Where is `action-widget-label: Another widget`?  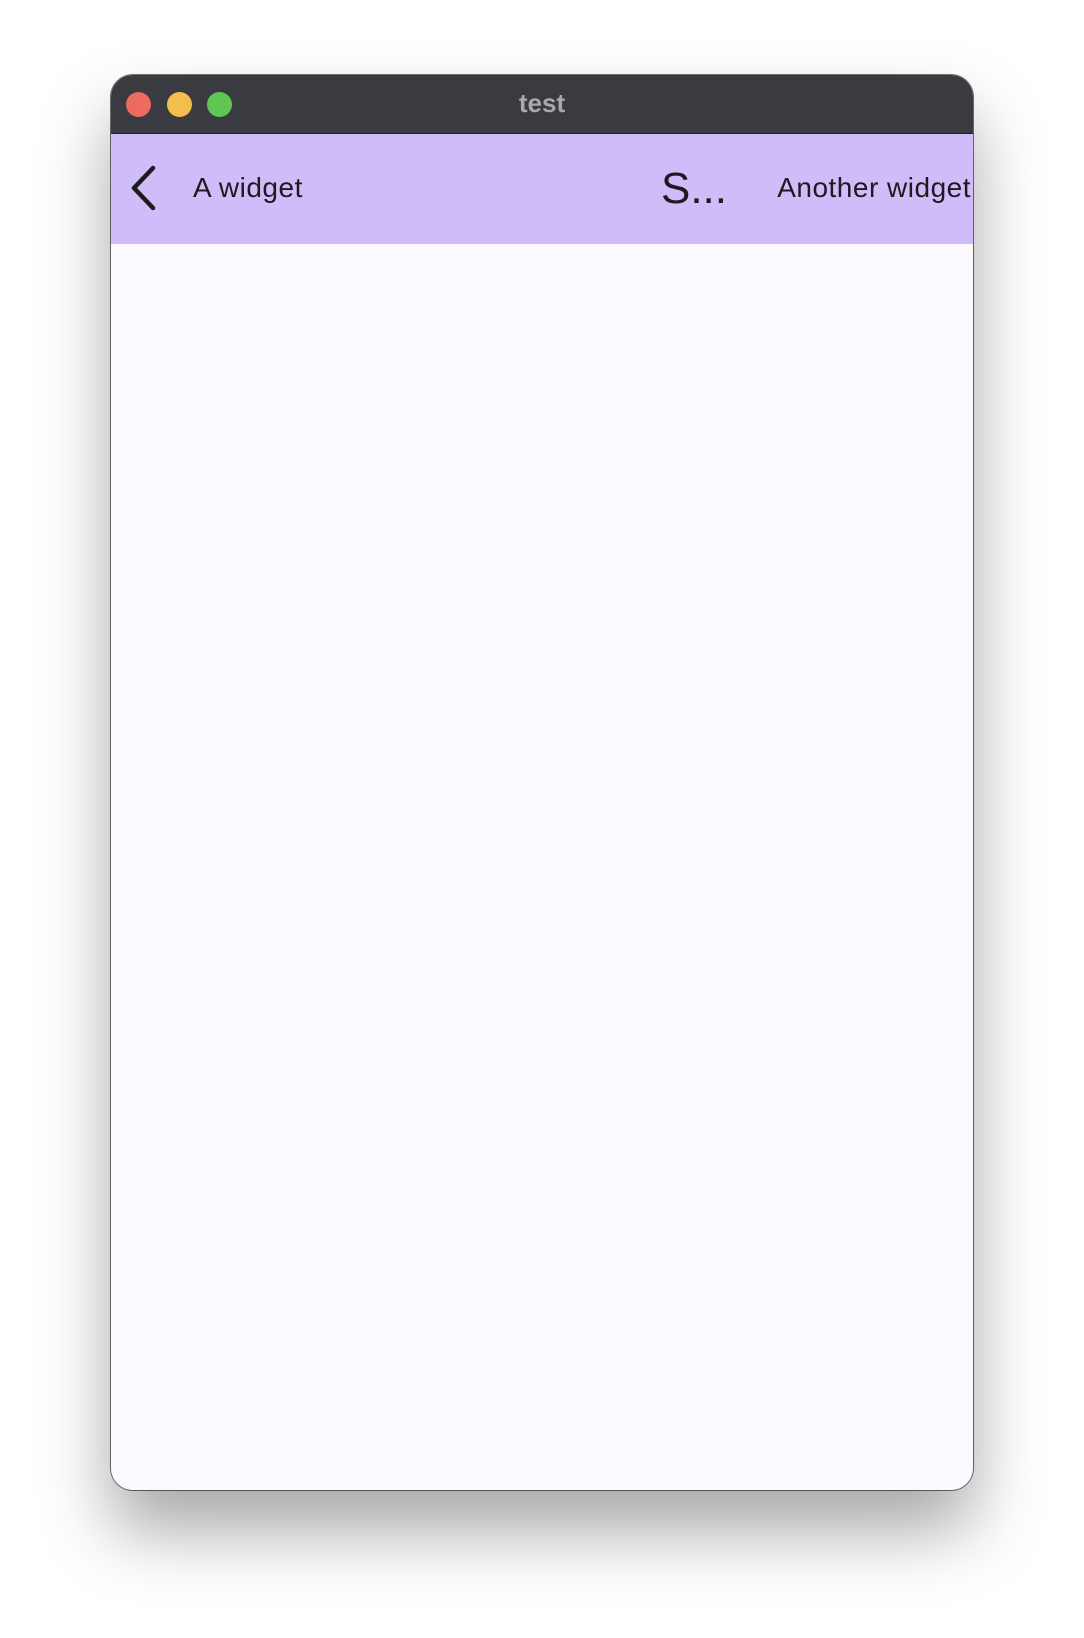
action-widget-label: Another widget is located at coordinates (874, 187).